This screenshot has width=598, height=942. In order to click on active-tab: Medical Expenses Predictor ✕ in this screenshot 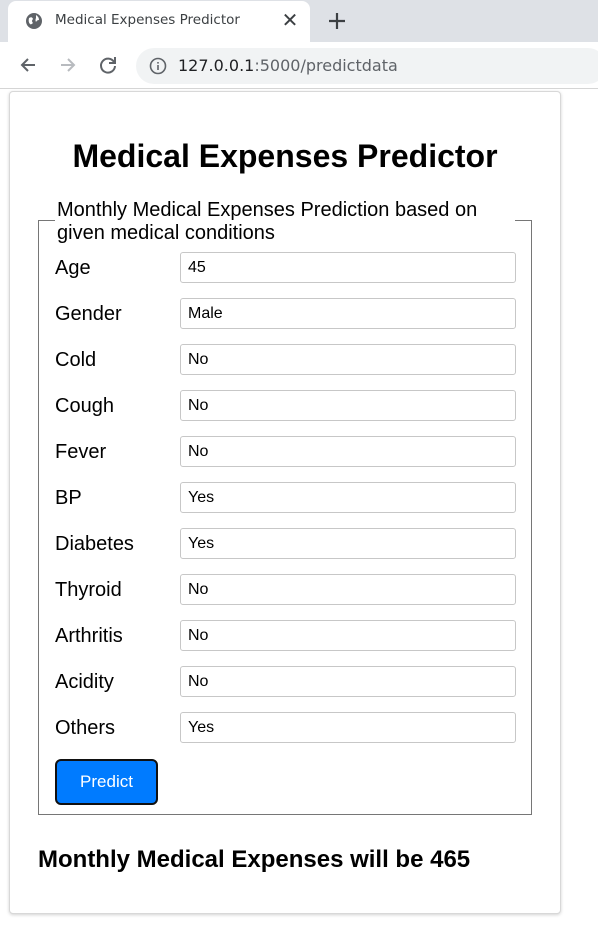, I will do `click(159, 21)`.